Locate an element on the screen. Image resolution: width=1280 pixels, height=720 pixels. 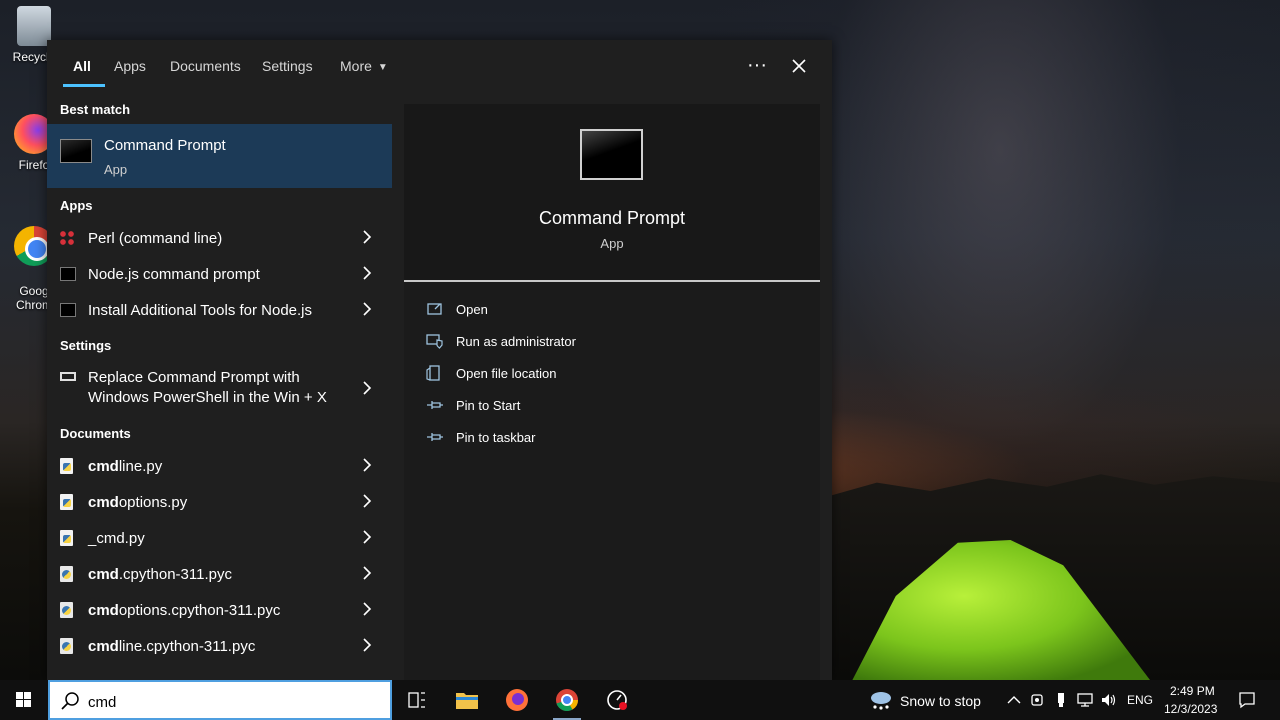
best-match-title: Command Prompt is located at coordinates (165, 145).